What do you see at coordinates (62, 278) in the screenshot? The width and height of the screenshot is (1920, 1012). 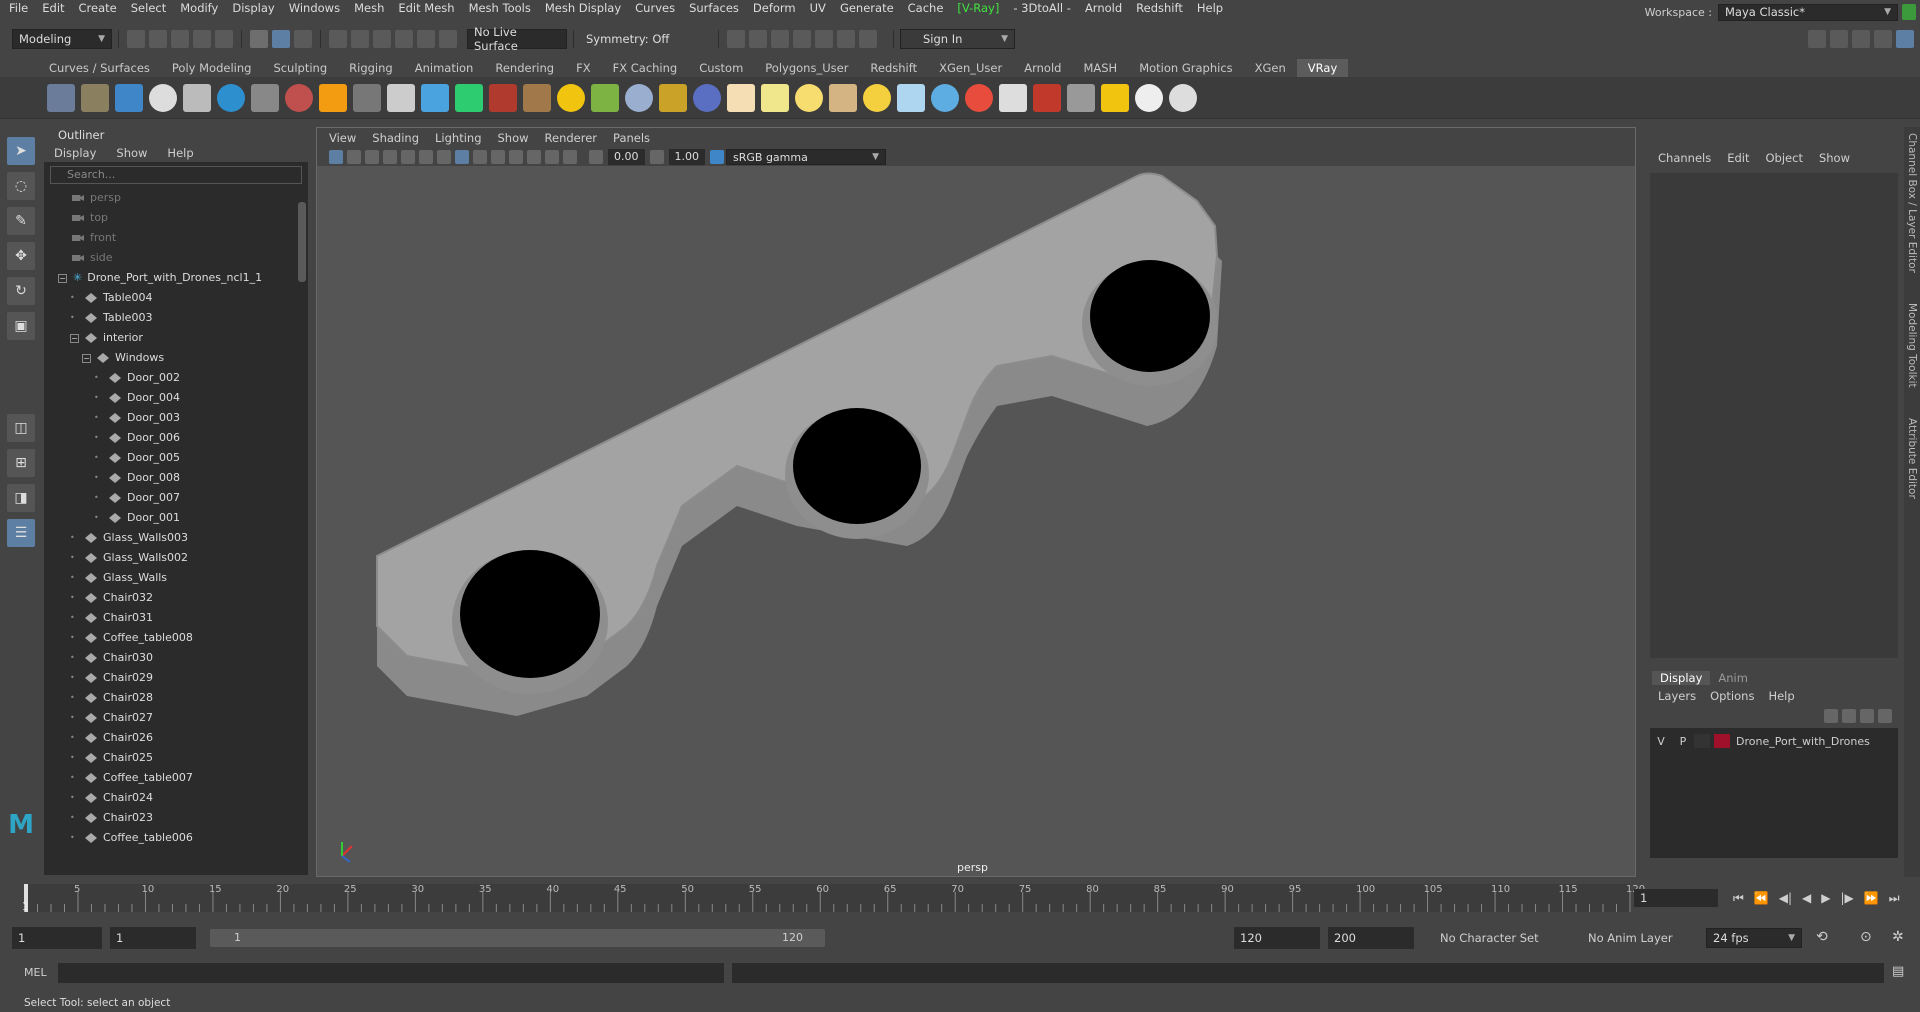 I see `collapse-toggle: −` at bounding box center [62, 278].